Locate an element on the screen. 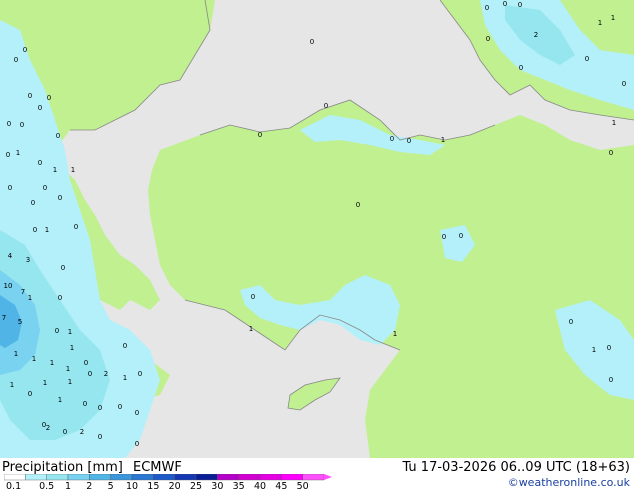 This screenshot has width=634, height=490. color-scale-tick-label: 50 is located at coordinates (303, 485).